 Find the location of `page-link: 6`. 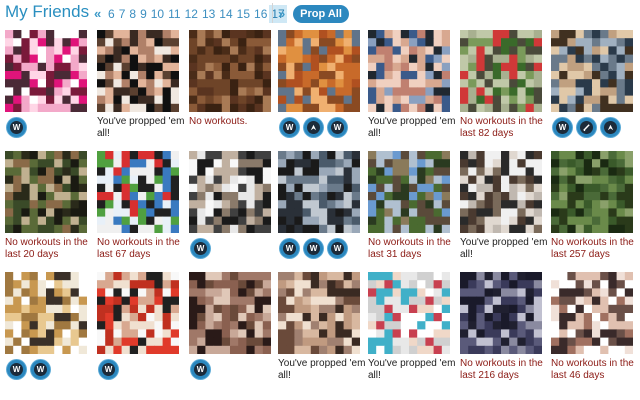

page-link: 6 is located at coordinates (111, 14).